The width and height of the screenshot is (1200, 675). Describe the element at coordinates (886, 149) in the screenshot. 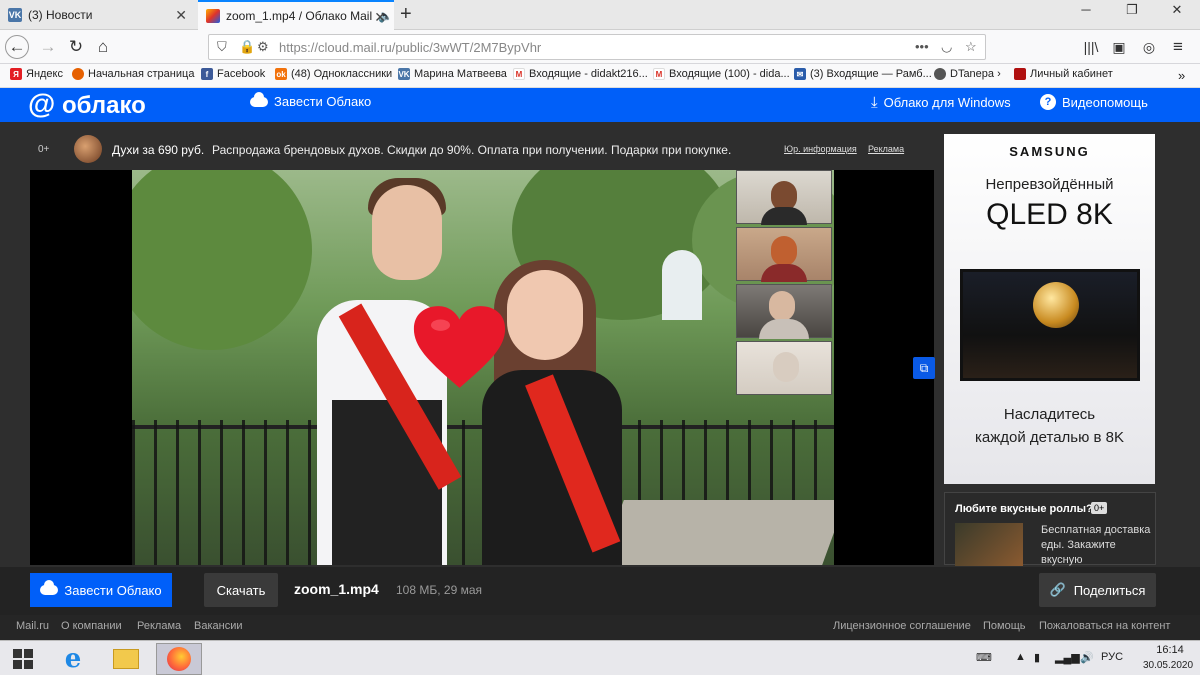

I see `ad-label-link: Реклама` at that location.